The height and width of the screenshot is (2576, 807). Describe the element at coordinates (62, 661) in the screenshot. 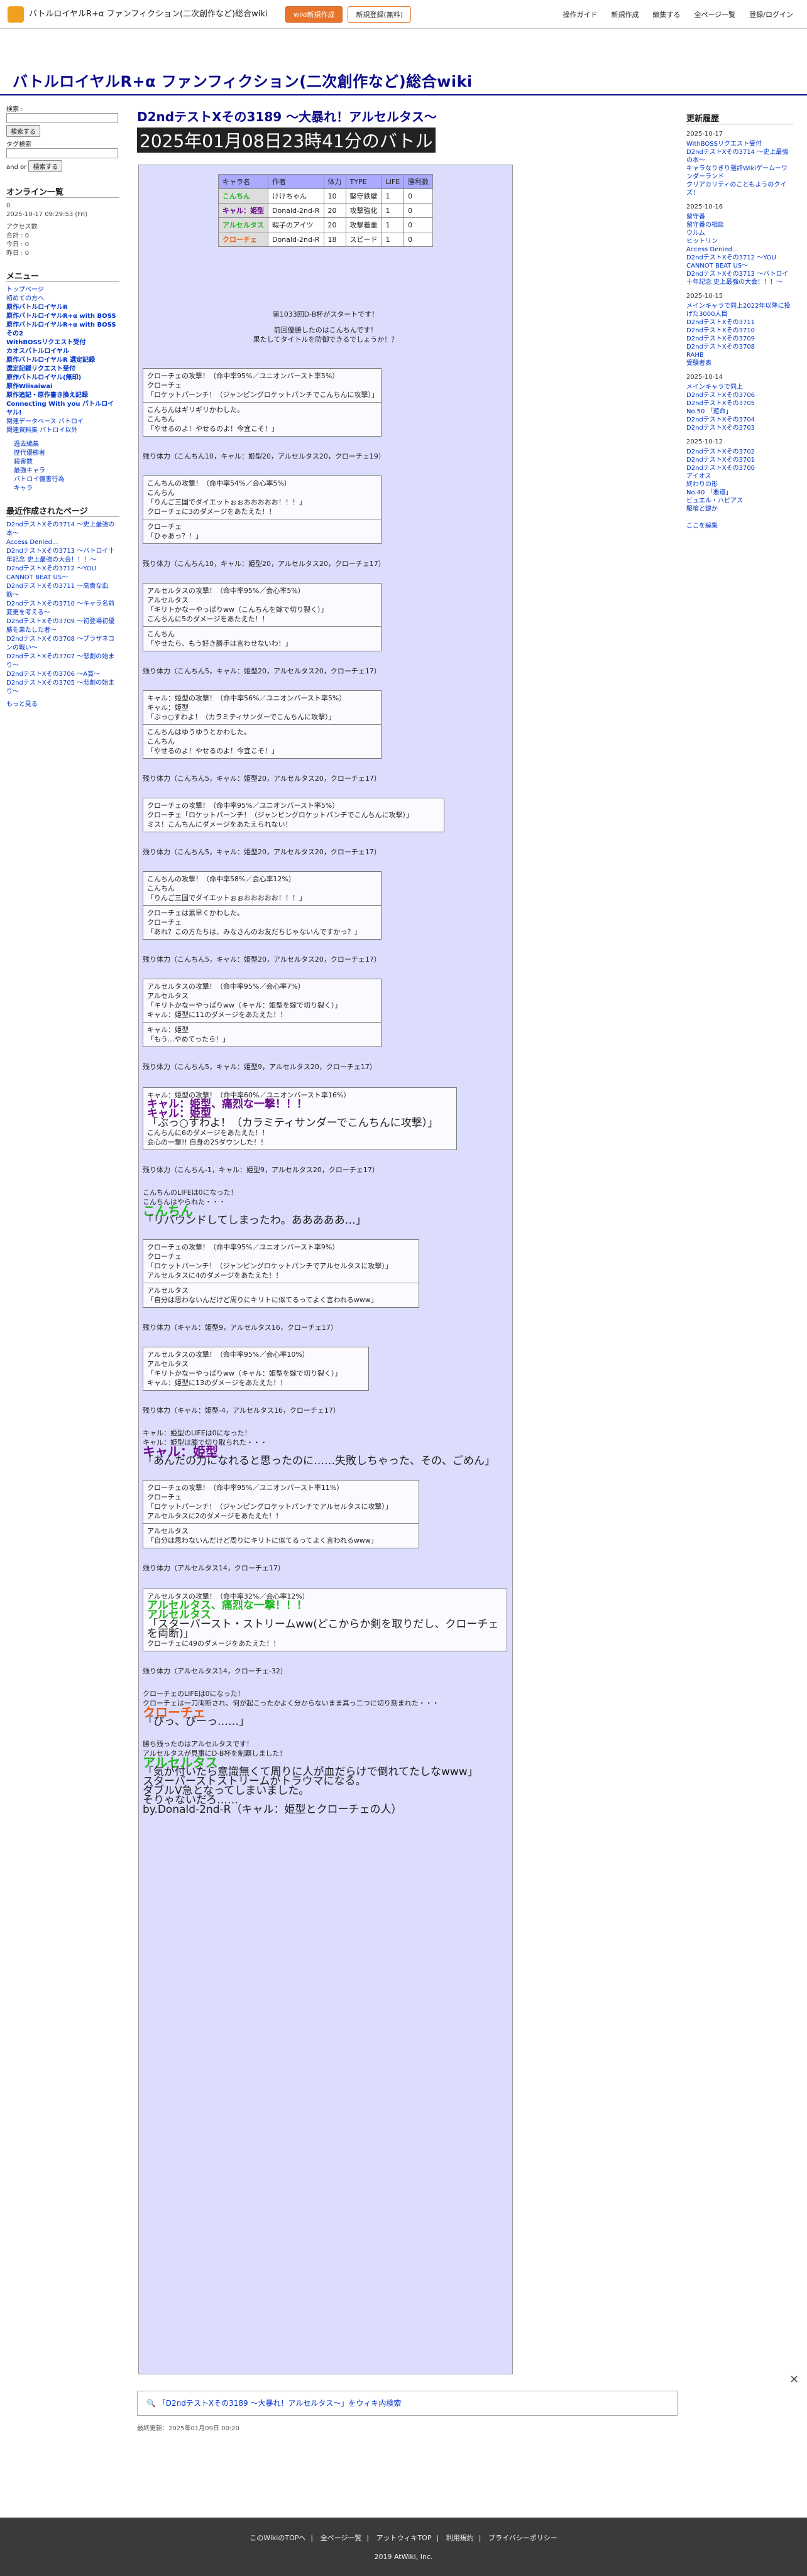

I see `recent-page-link: D2ndテストXその3707 〜悲劇の始まり〜` at that location.